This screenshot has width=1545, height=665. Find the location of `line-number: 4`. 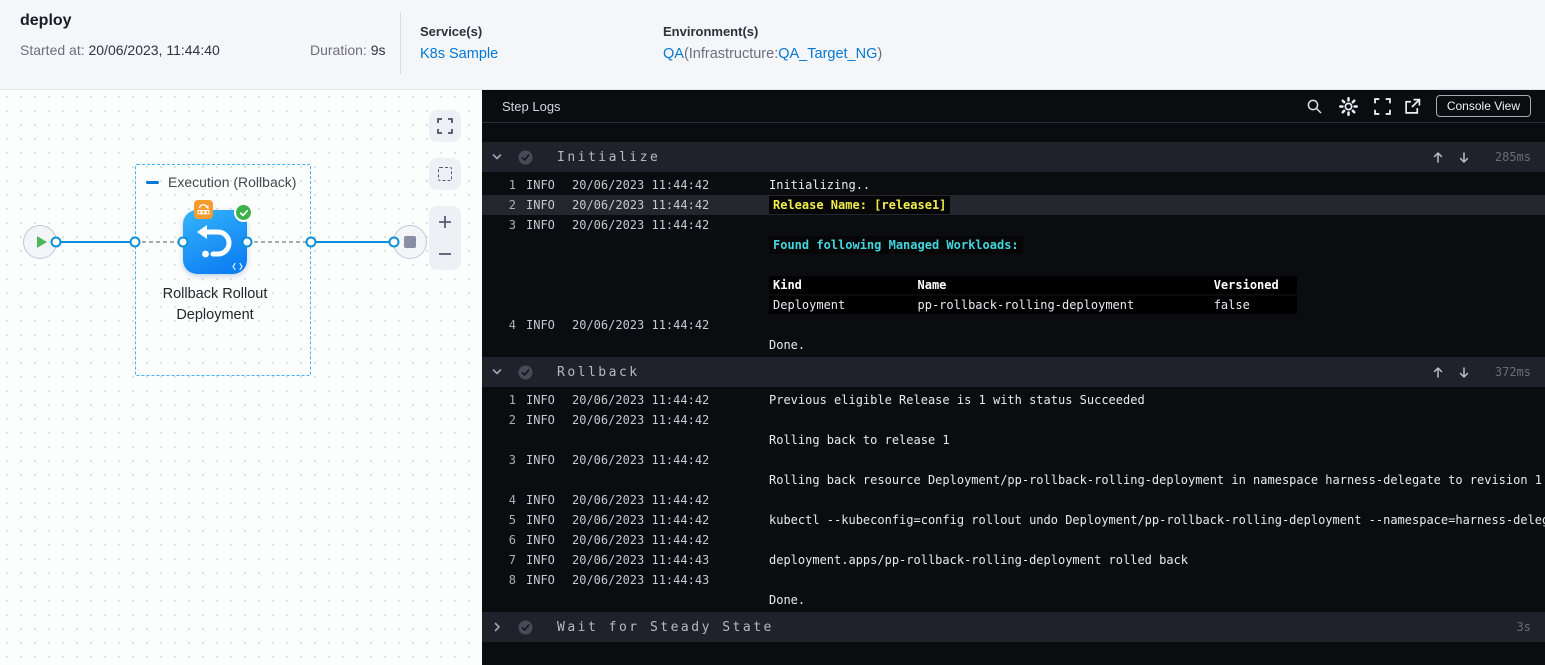

line-number: 4 is located at coordinates (512, 500).